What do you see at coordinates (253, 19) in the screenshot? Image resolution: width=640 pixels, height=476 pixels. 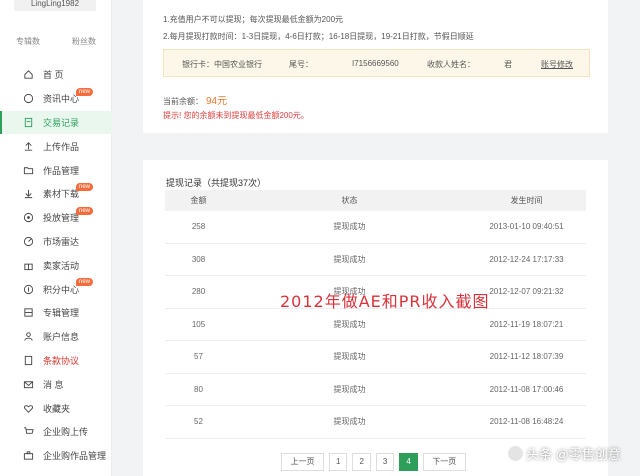 I see `withdraw-rule-1: 1.充值用户不可以提现；每次提现最低金额为200元` at bounding box center [253, 19].